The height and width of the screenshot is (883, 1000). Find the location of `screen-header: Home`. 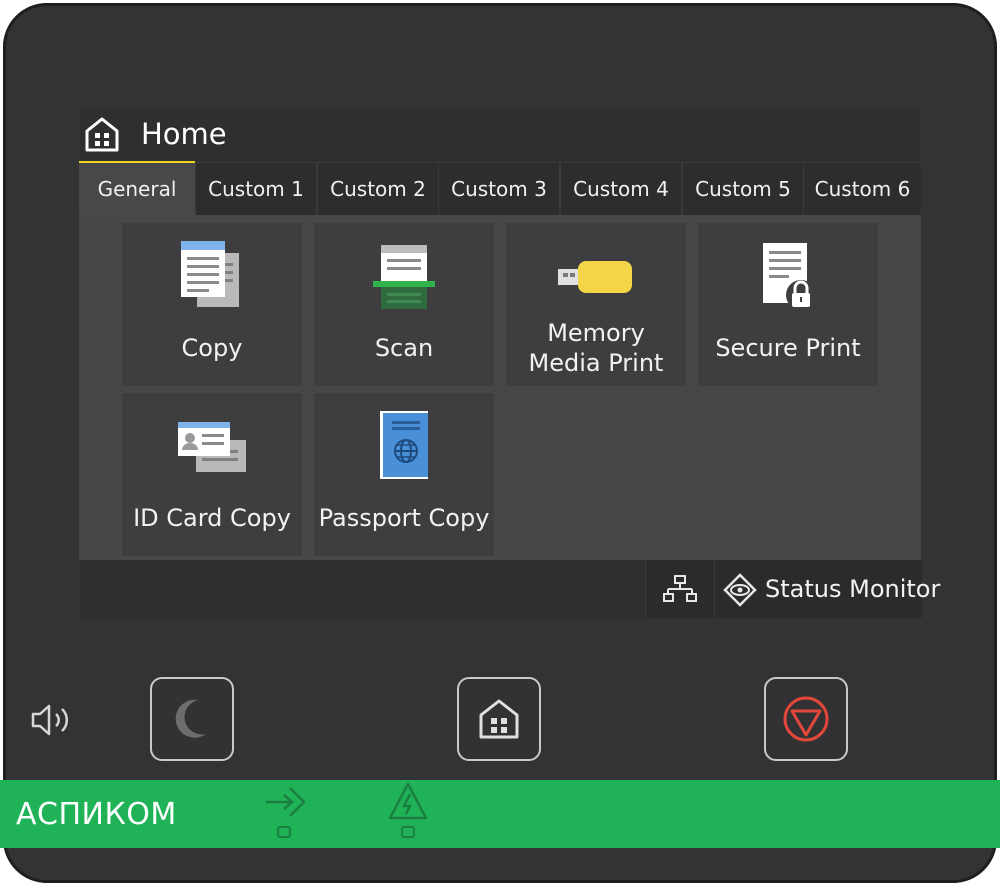

screen-header: Home is located at coordinates (500, 136).